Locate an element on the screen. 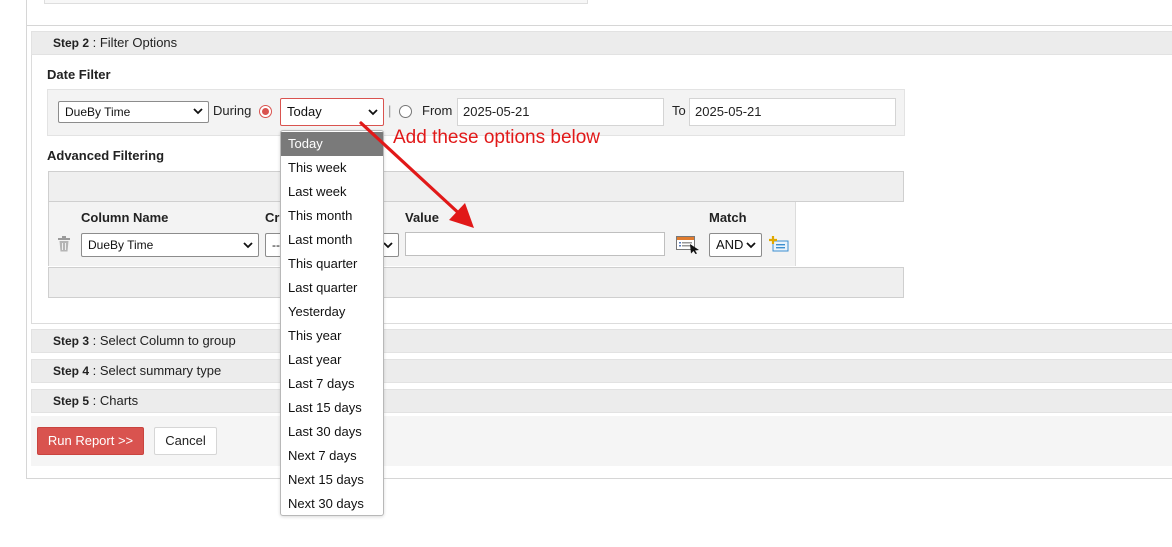  annotation-arrow is located at coordinates (416, 174).